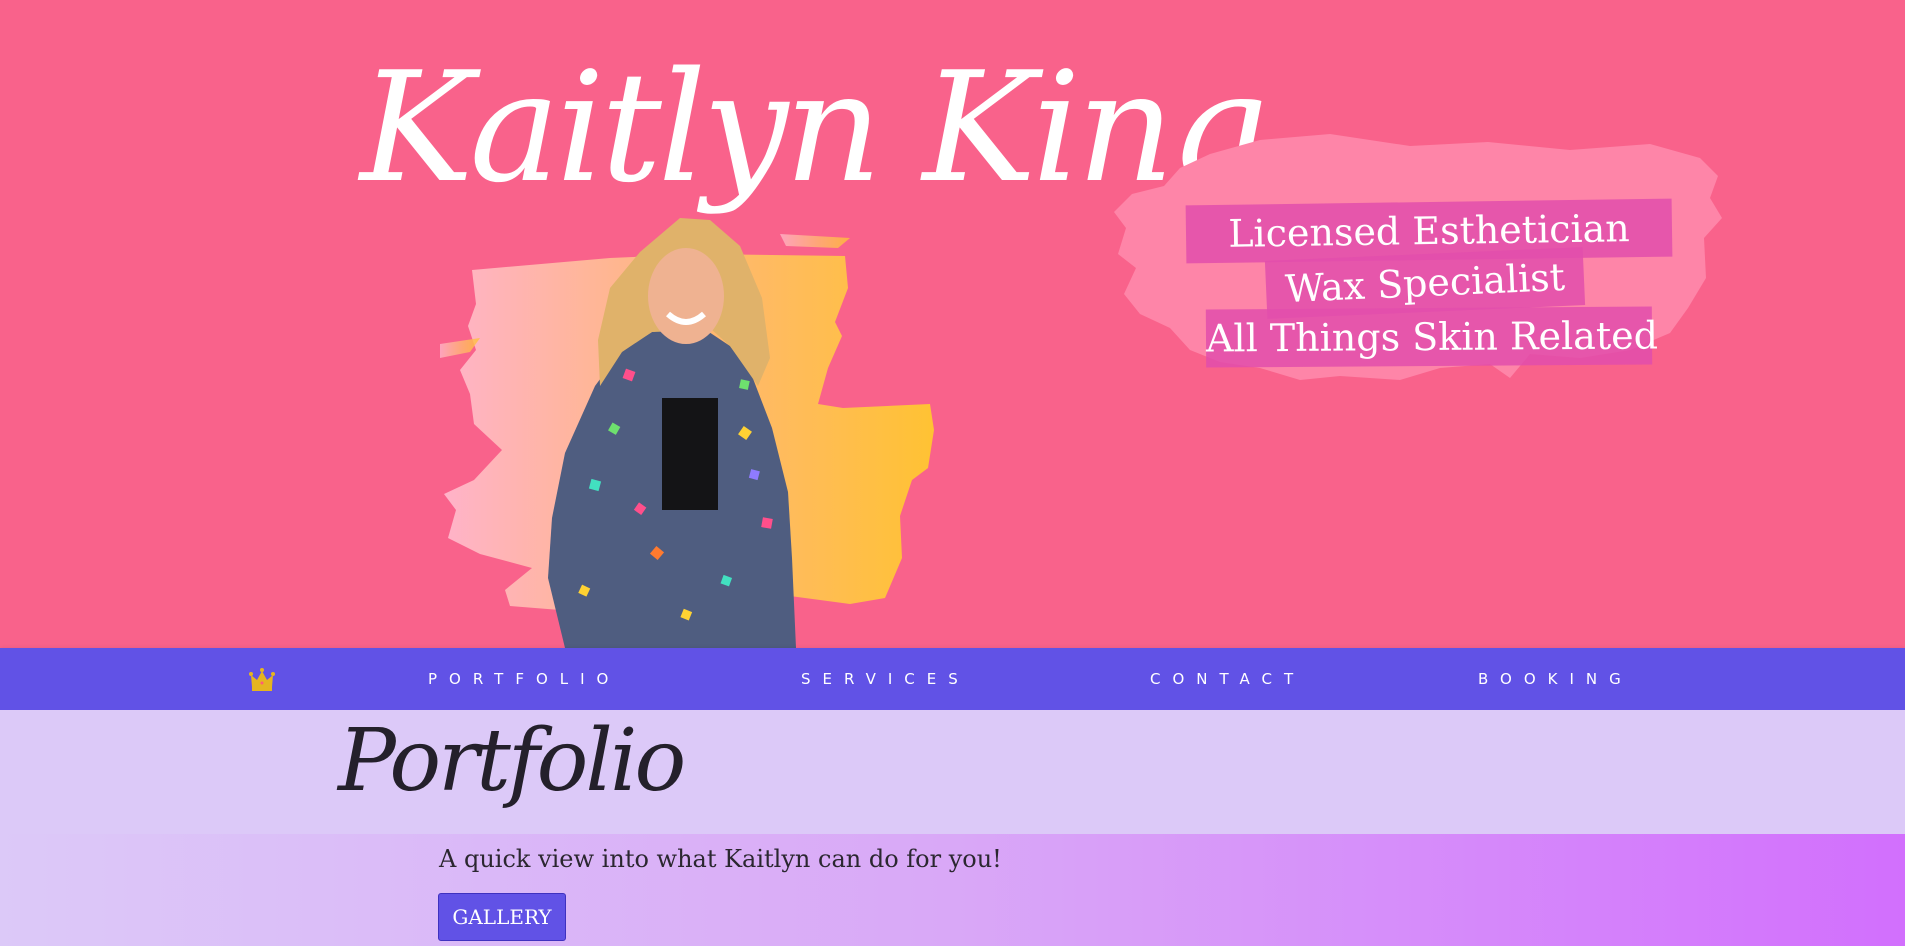 This screenshot has width=1905, height=946. I want to click on nav-services: SERVICES, so click(885, 679).